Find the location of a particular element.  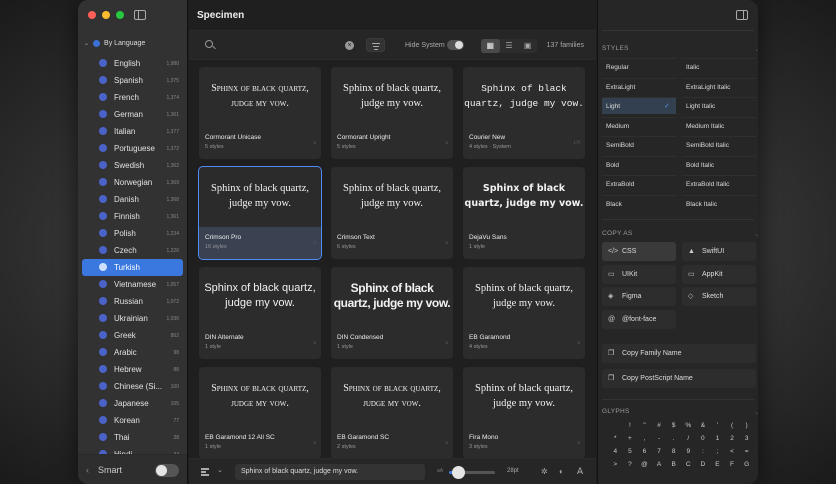

style-item: Black Italic is located at coordinates (719, 203).